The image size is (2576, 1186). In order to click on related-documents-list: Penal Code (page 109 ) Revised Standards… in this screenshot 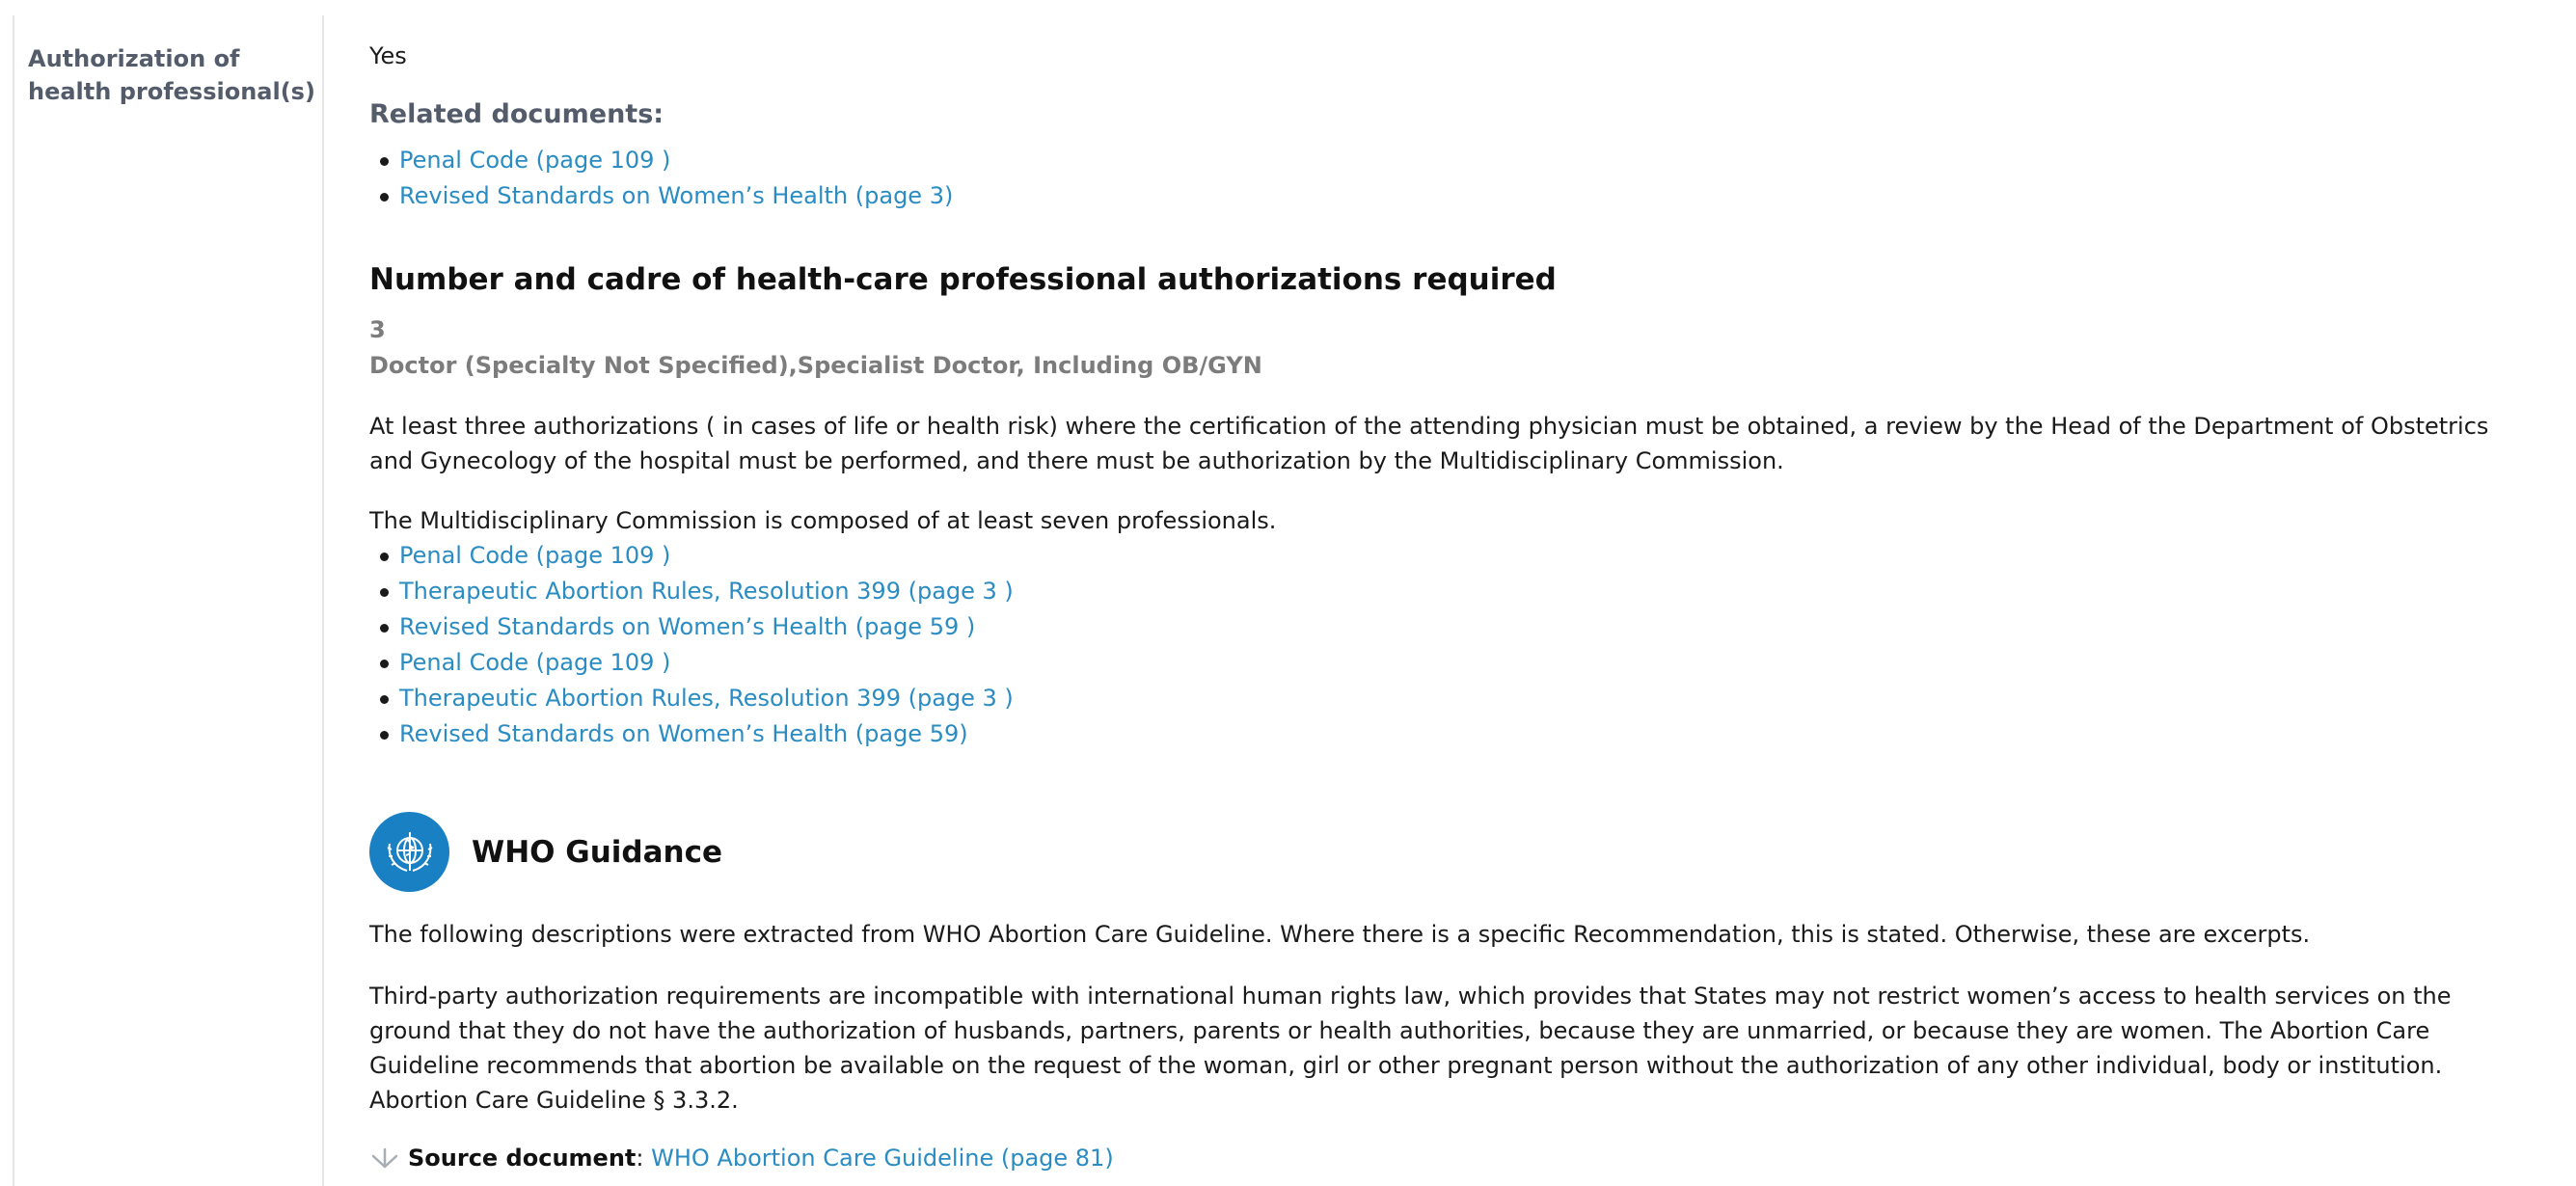, I will do `click(1449, 178)`.